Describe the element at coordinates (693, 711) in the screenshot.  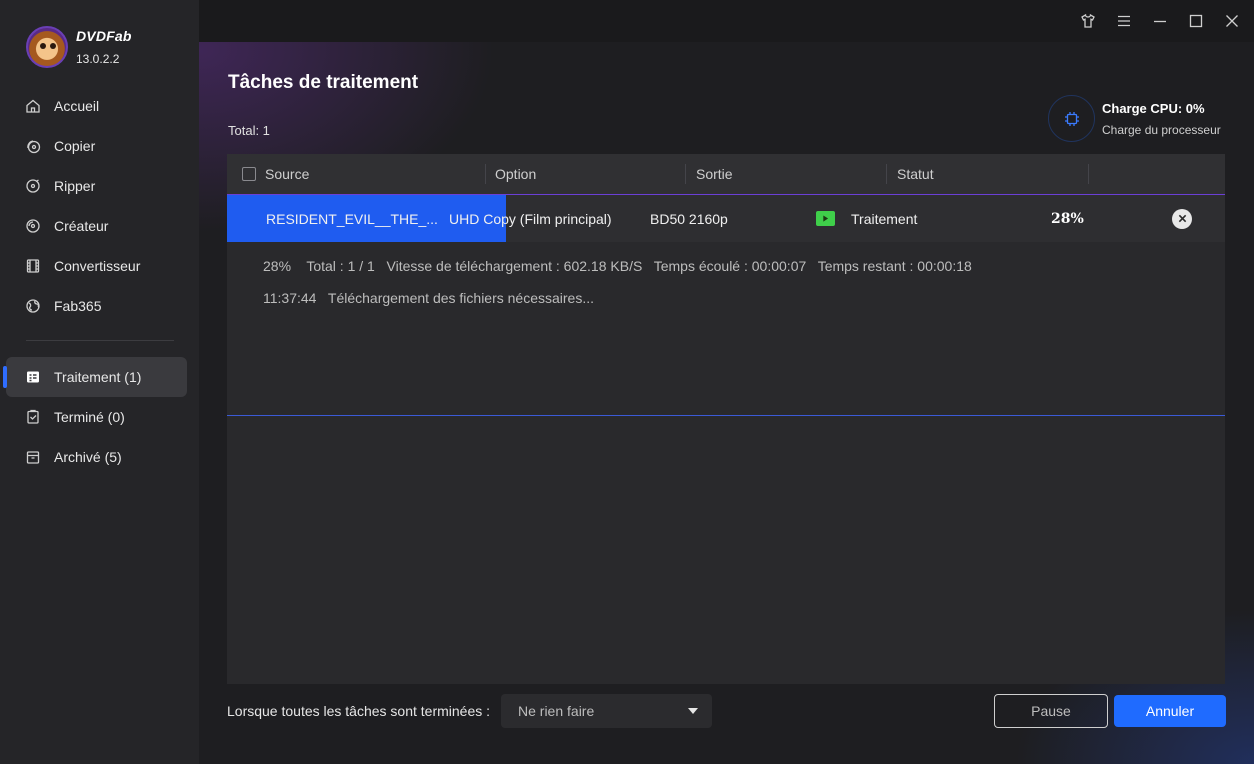
I see `chevron-down-icon` at that location.